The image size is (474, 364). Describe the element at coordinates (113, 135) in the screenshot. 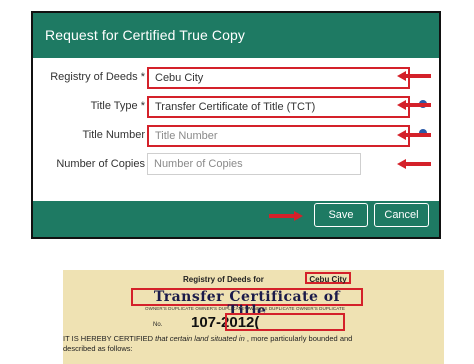

I see `title-number-label: Title Number` at that location.